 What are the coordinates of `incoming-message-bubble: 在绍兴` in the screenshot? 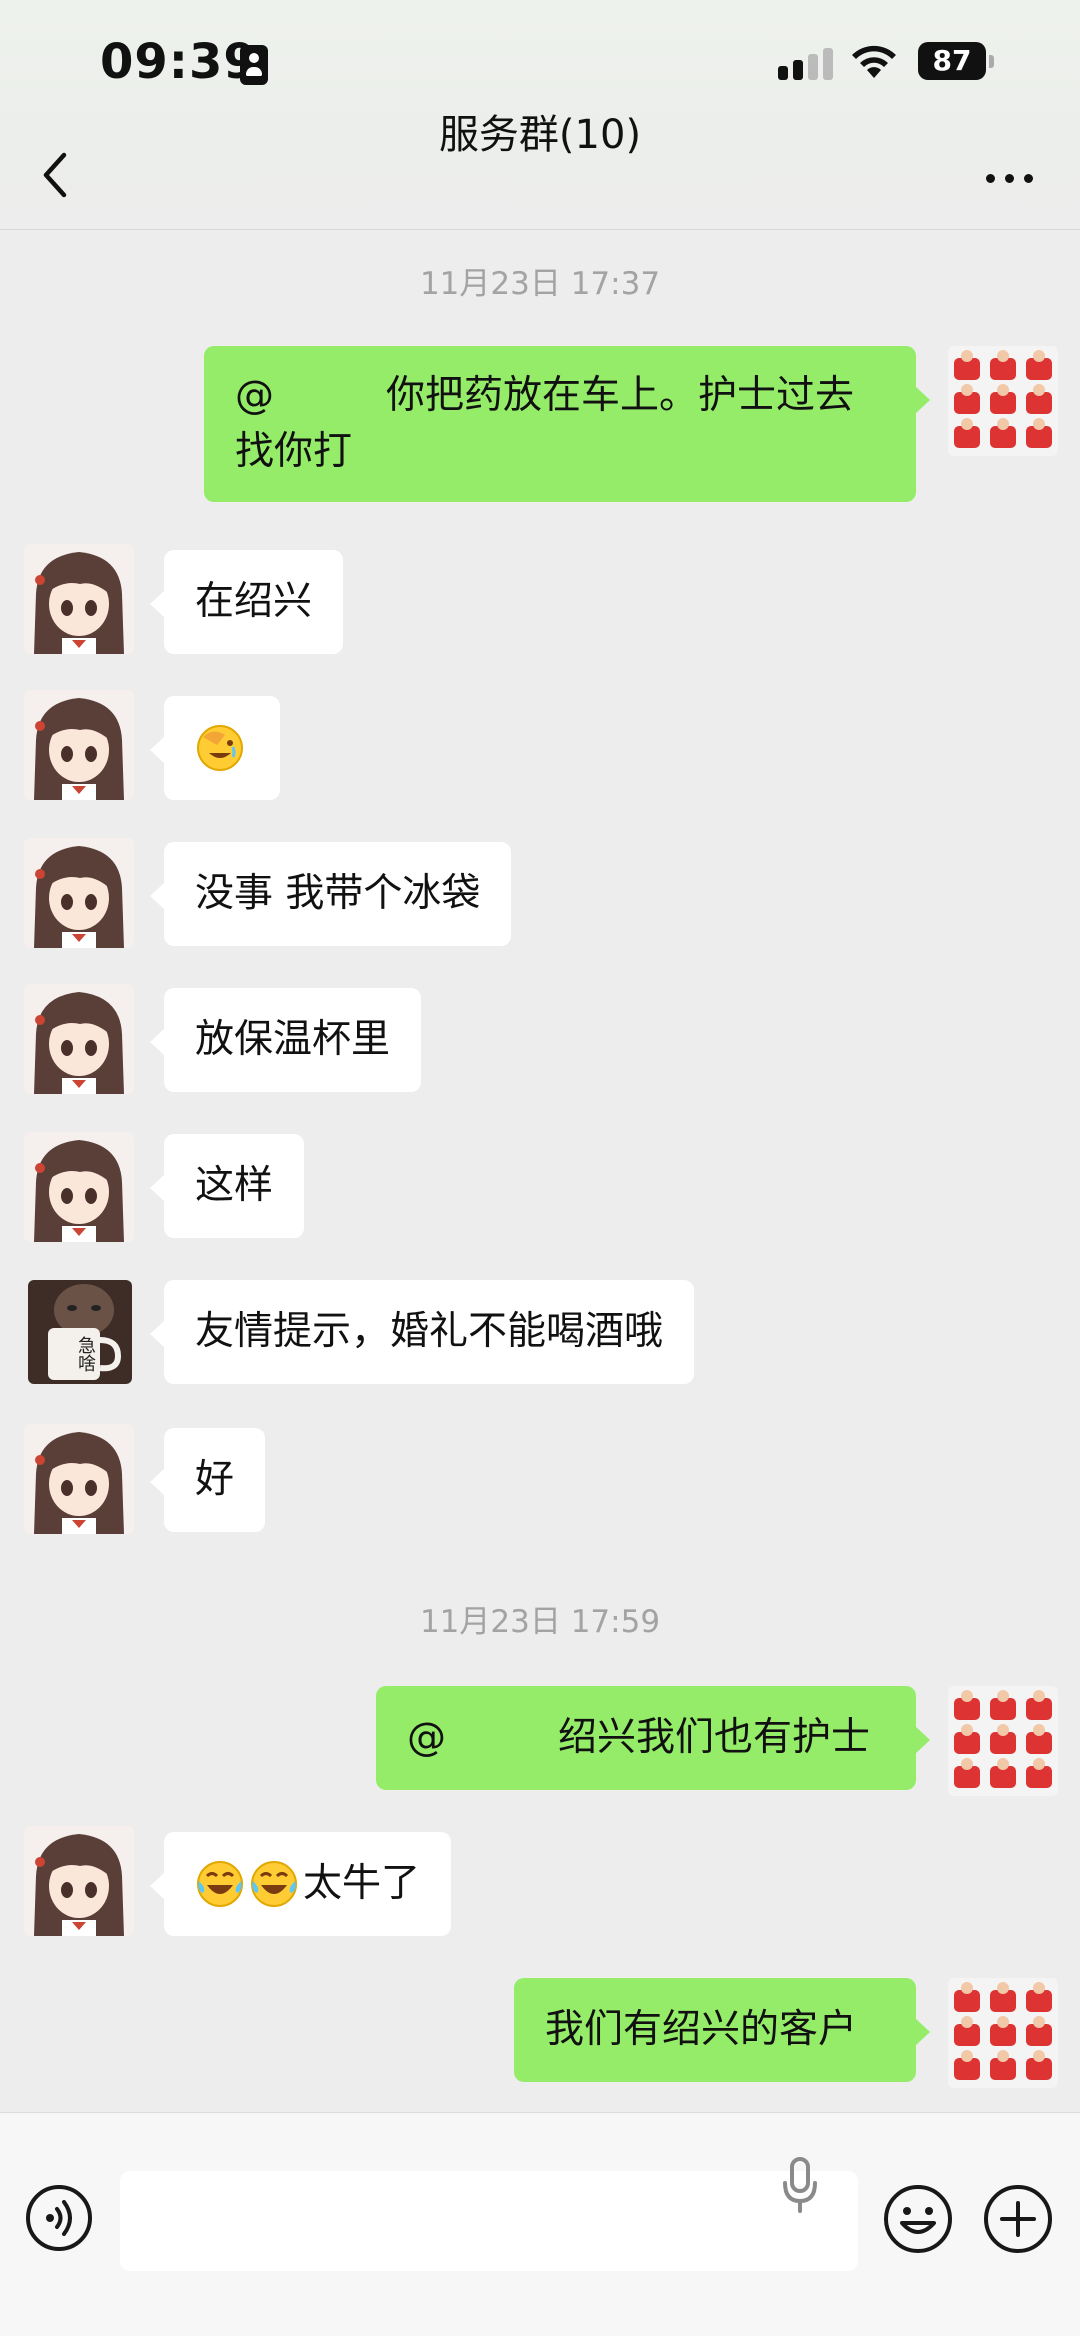 It's located at (246, 602).